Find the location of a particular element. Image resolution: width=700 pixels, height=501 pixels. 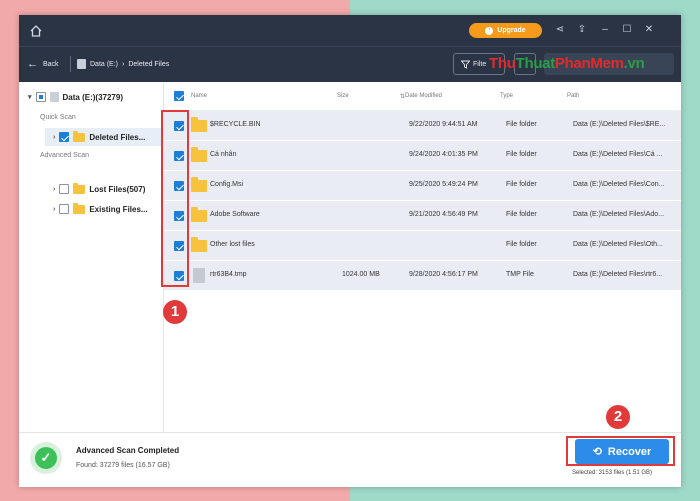

select-all-checkbox is located at coordinates (179, 96).